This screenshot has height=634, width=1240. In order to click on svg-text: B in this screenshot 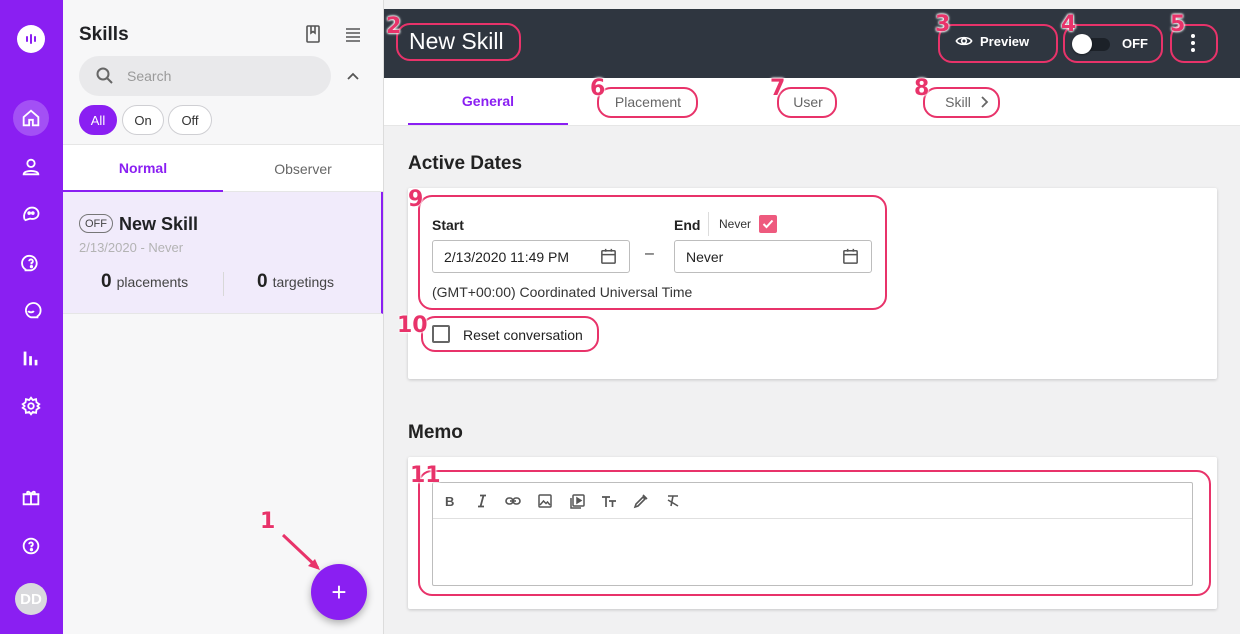, I will do `click(449, 501)`.